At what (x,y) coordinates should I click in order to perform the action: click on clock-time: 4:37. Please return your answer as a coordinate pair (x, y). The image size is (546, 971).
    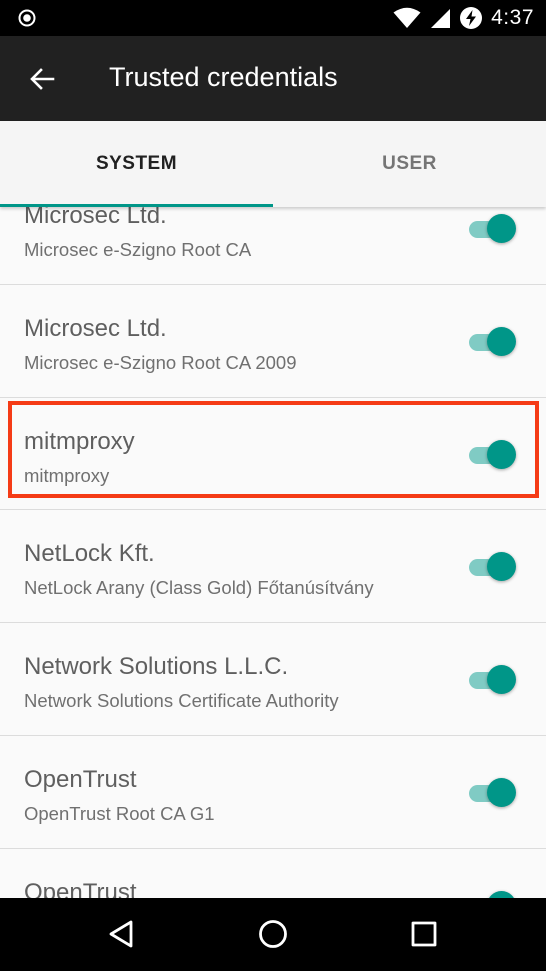
    Looking at the image, I should click on (512, 17).